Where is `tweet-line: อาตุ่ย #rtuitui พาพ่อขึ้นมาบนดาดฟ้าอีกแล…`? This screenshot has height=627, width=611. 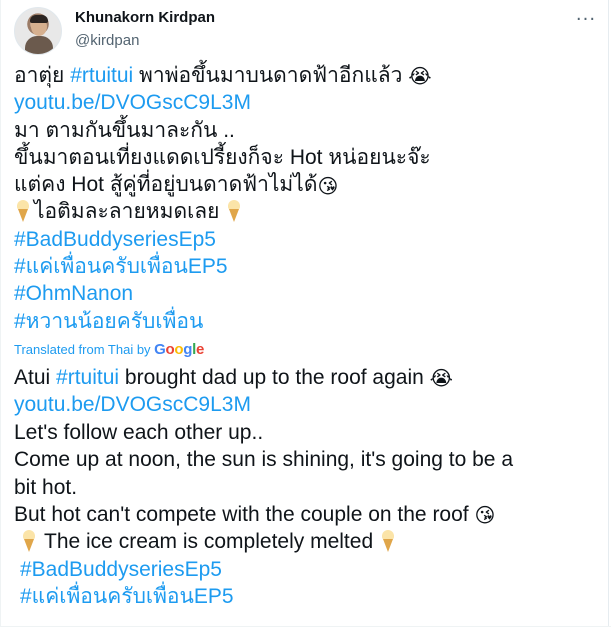 tweet-line: อาตุ่ย #rtuitui พาพ่อขึ้นมาบนดาดฟ้าอีกแล… is located at coordinates (309, 75).